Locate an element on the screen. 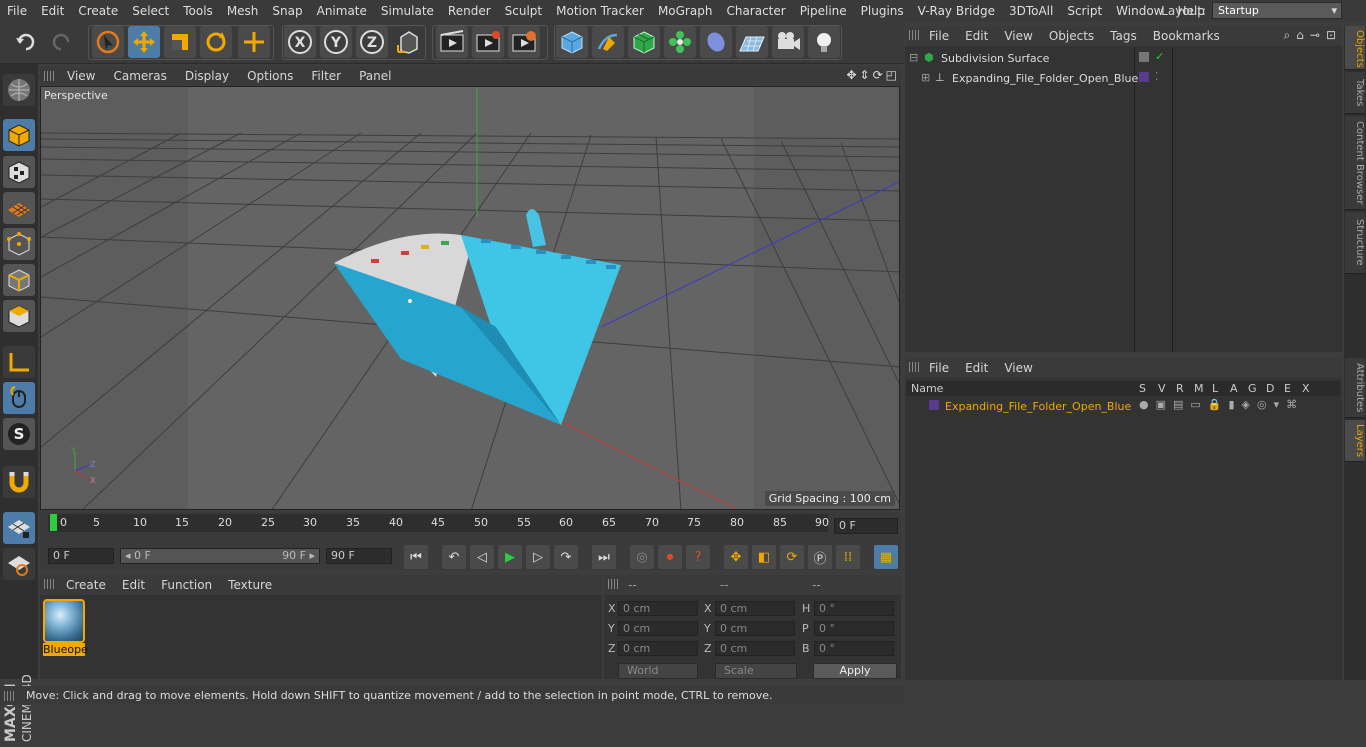 This screenshot has width=1366, height=747. keyframe-selection-icon: ? is located at coordinates (698, 557).